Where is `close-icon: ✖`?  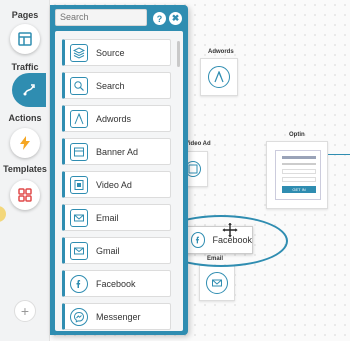
close-icon: ✖ is located at coordinates (175, 18).